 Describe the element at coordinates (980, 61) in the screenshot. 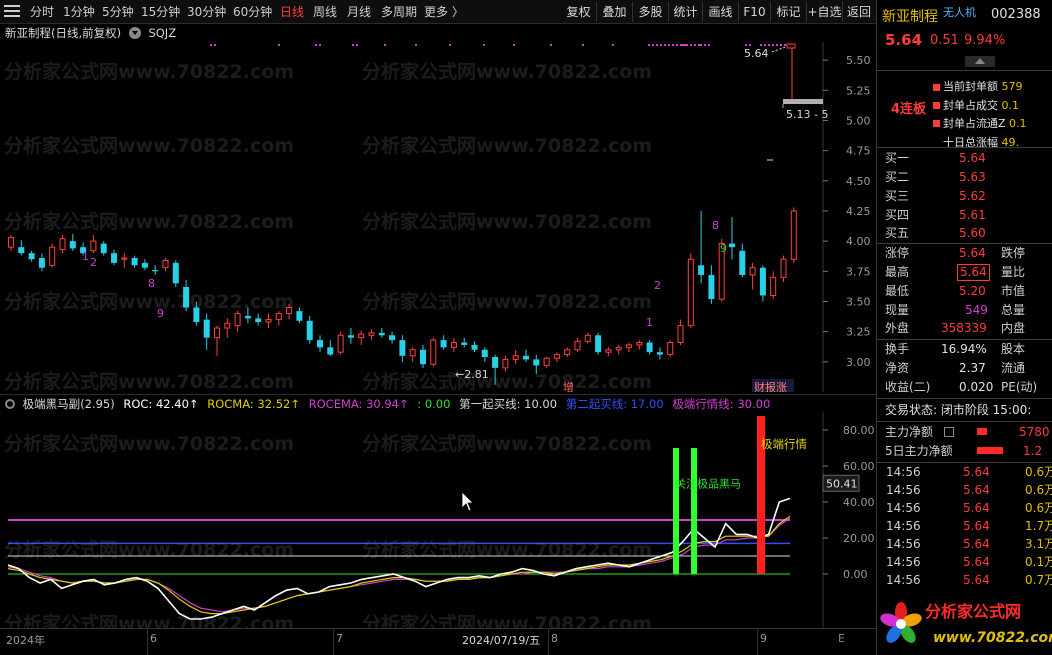

I see `collapse-button` at that location.